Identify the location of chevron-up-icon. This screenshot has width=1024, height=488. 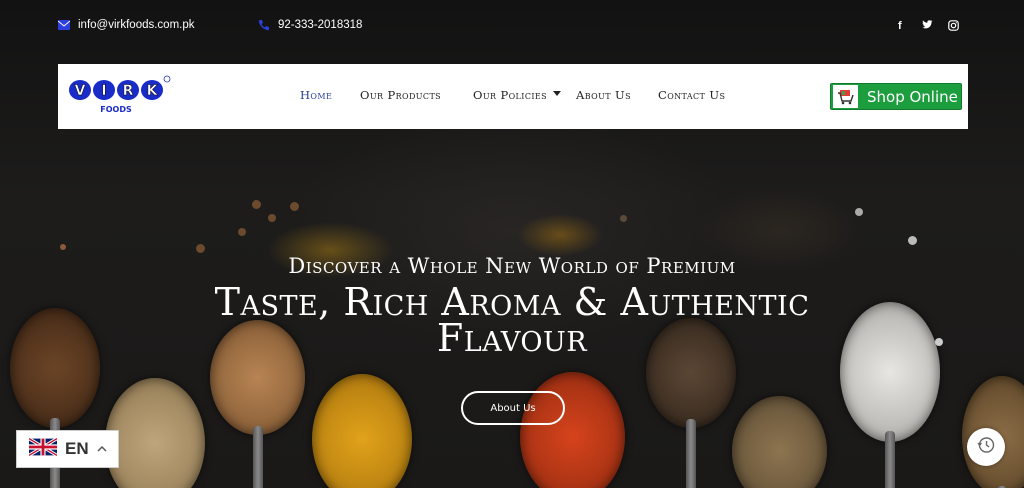
(102, 449).